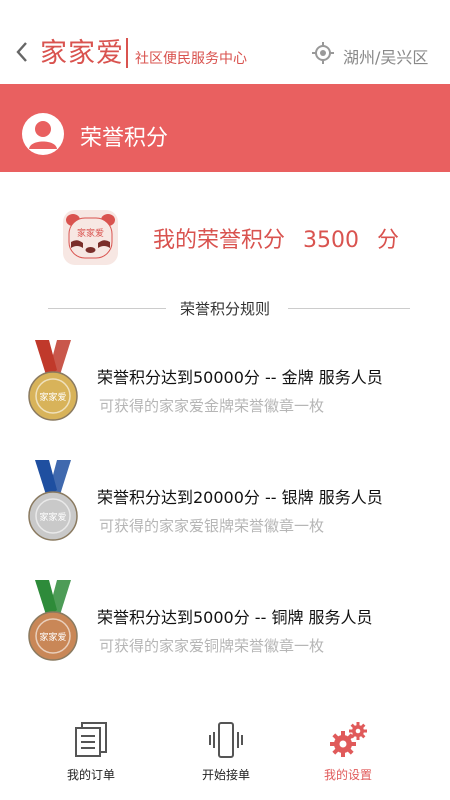 This screenshot has width=450, height=800. Describe the element at coordinates (240, 377) in the screenshot. I see `rule-title: 荣誉积分达到50000分 -- 金牌 服务人员` at that location.